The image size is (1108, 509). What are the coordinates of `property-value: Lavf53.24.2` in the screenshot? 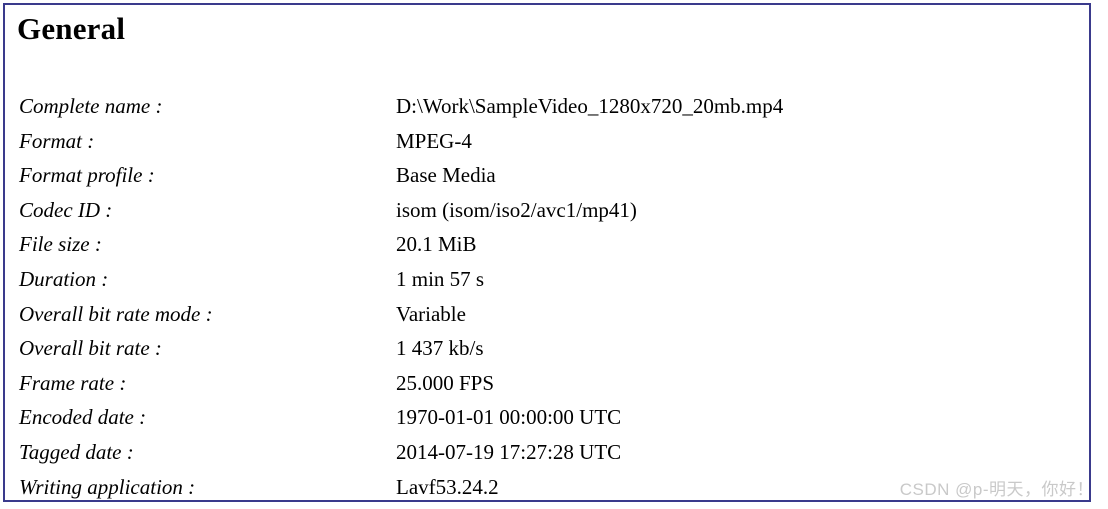 It's located at (447, 486).